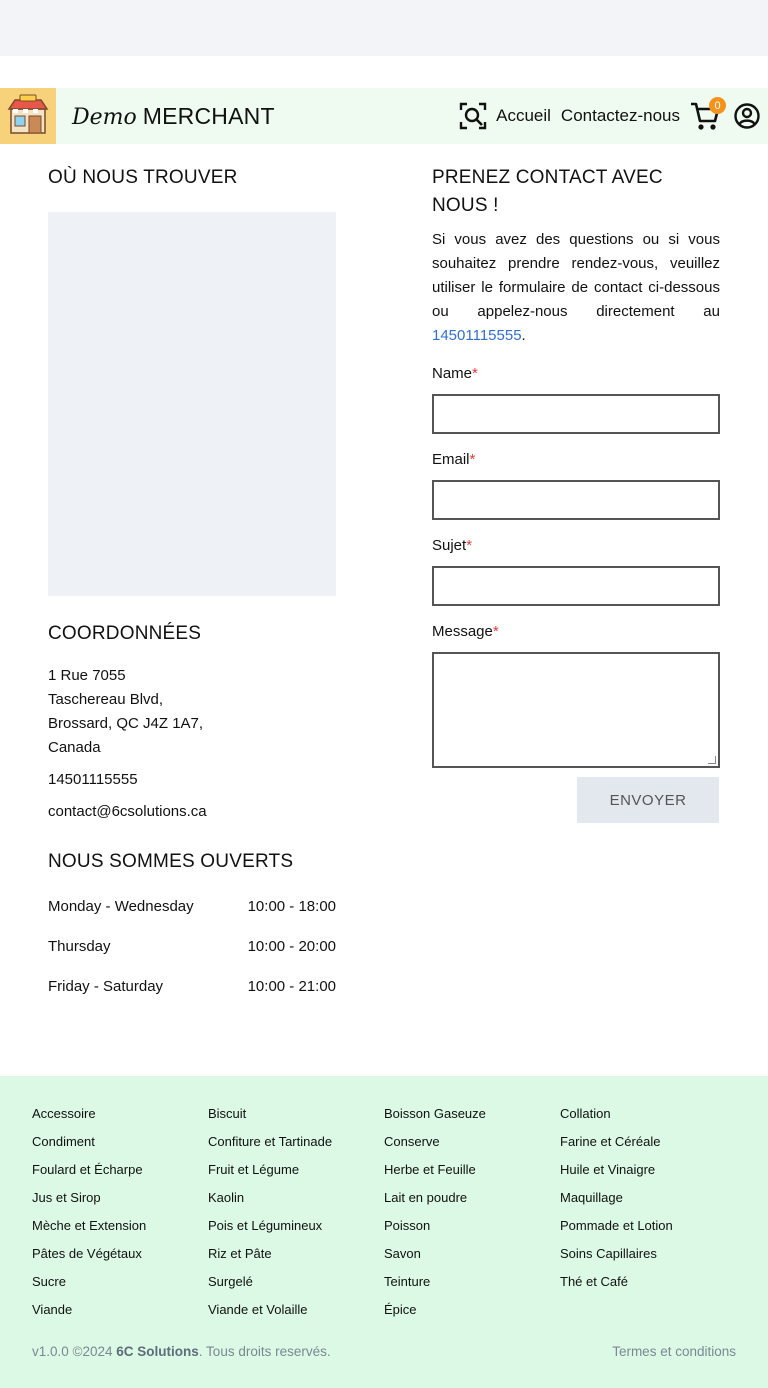 This screenshot has height=1388, width=768. What do you see at coordinates (143, 177) in the screenshot?
I see `location-title: OÙ NOUS TROUVER` at bounding box center [143, 177].